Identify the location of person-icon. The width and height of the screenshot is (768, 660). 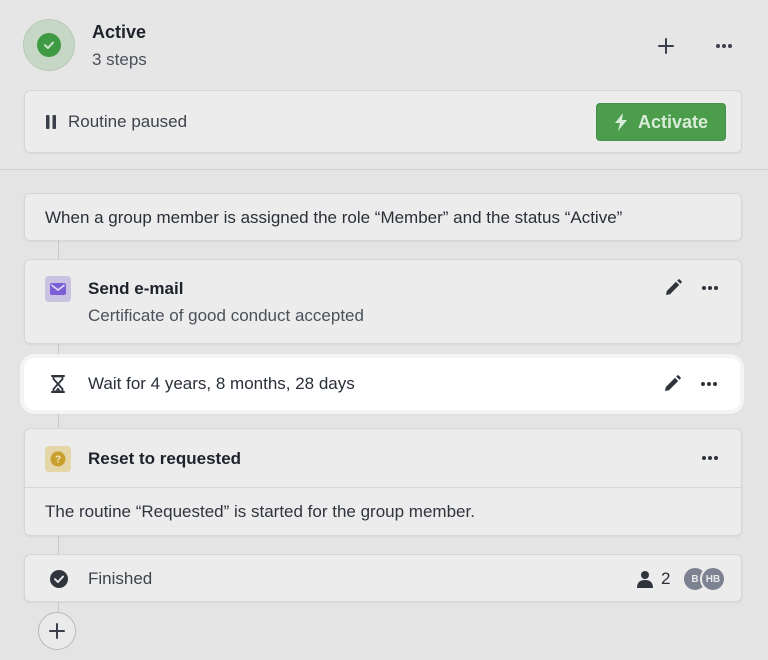
(645, 579).